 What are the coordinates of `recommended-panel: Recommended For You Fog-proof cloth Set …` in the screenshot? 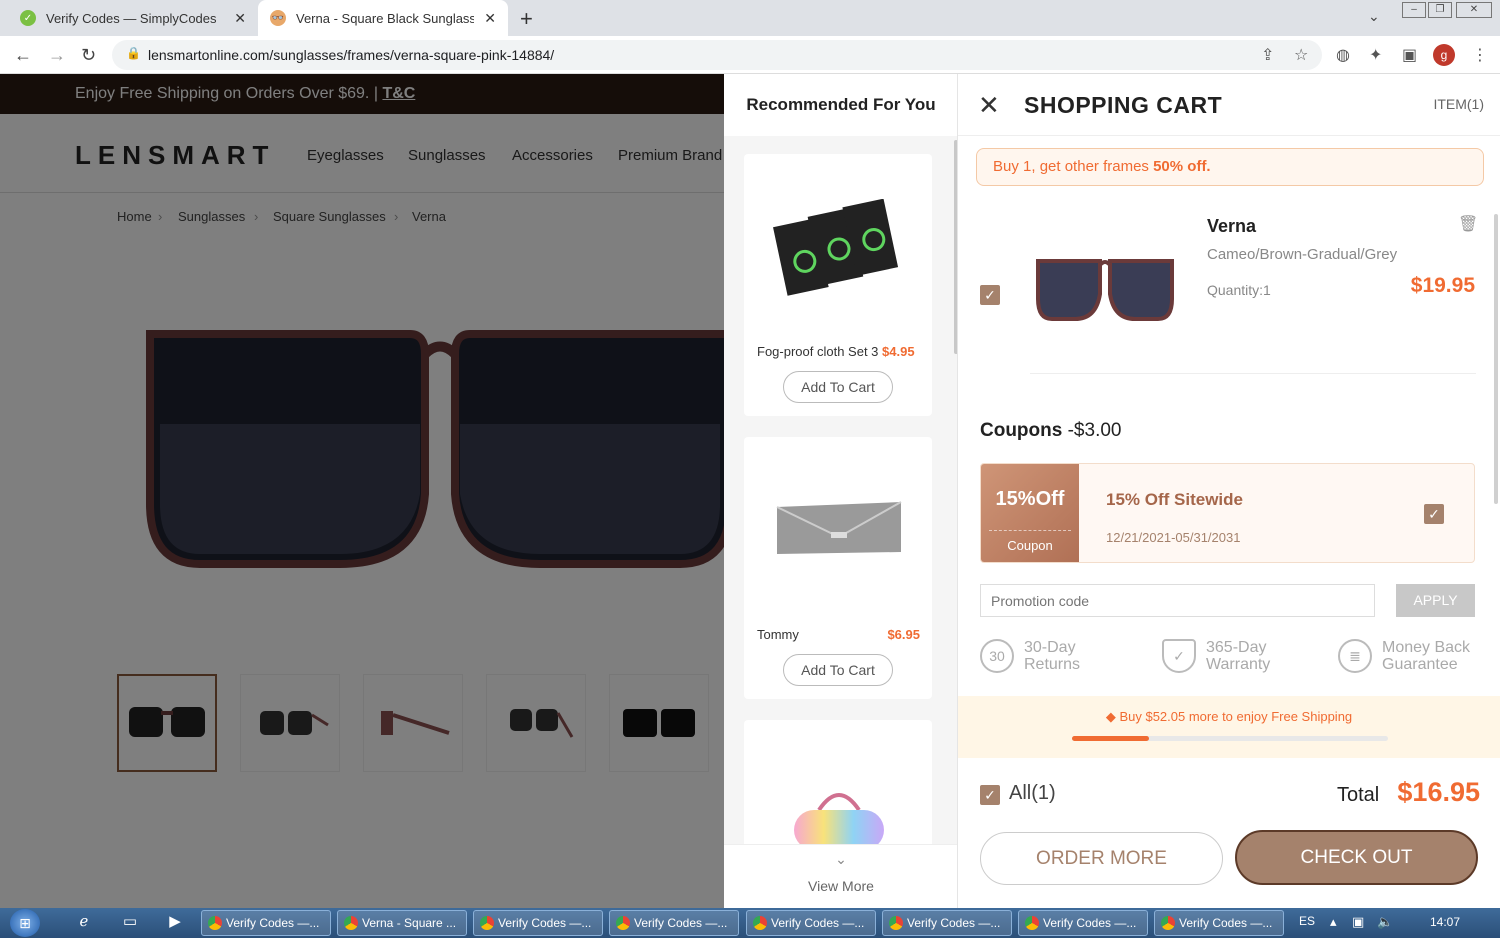 It's located at (841, 491).